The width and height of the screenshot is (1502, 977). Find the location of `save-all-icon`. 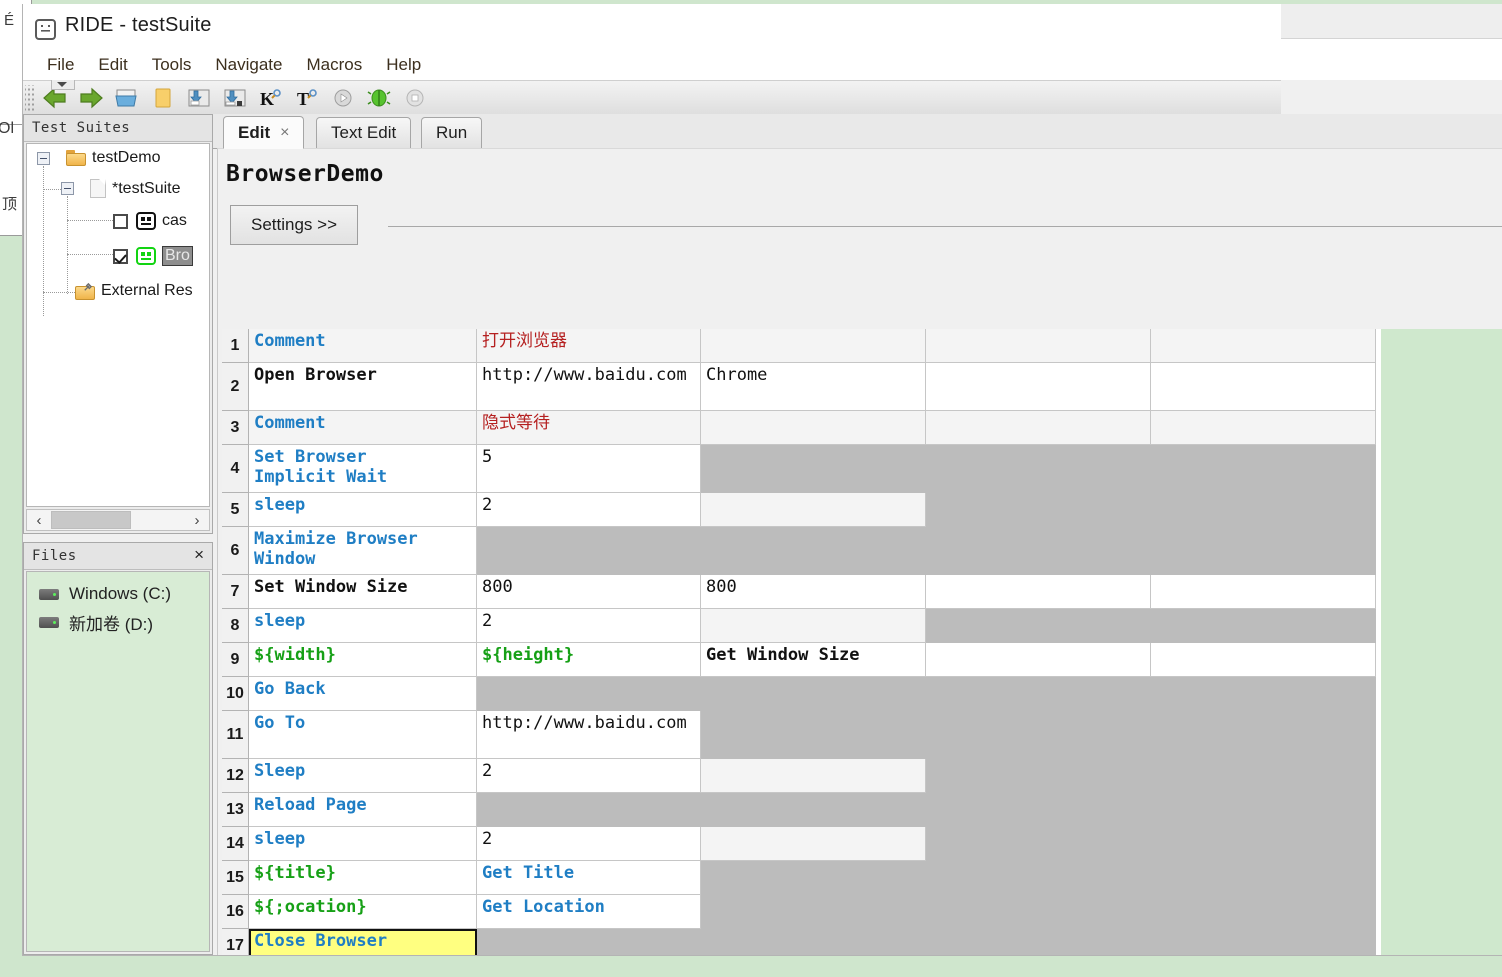

save-all-icon is located at coordinates (235, 98).